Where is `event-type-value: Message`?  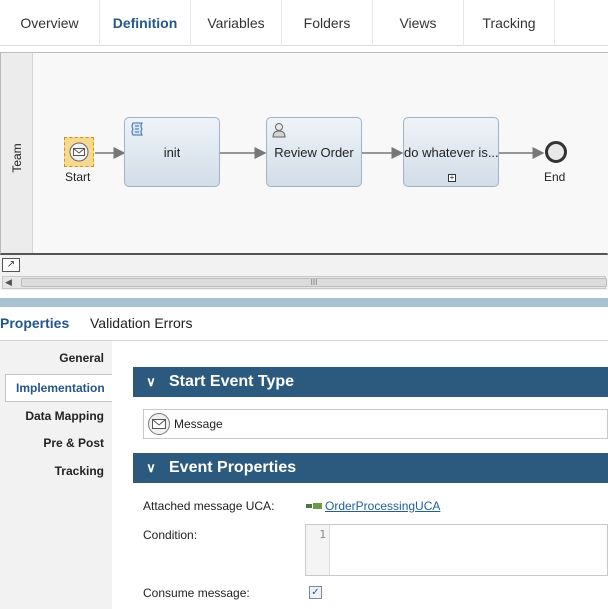
event-type-value: Message is located at coordinates (198, 424).